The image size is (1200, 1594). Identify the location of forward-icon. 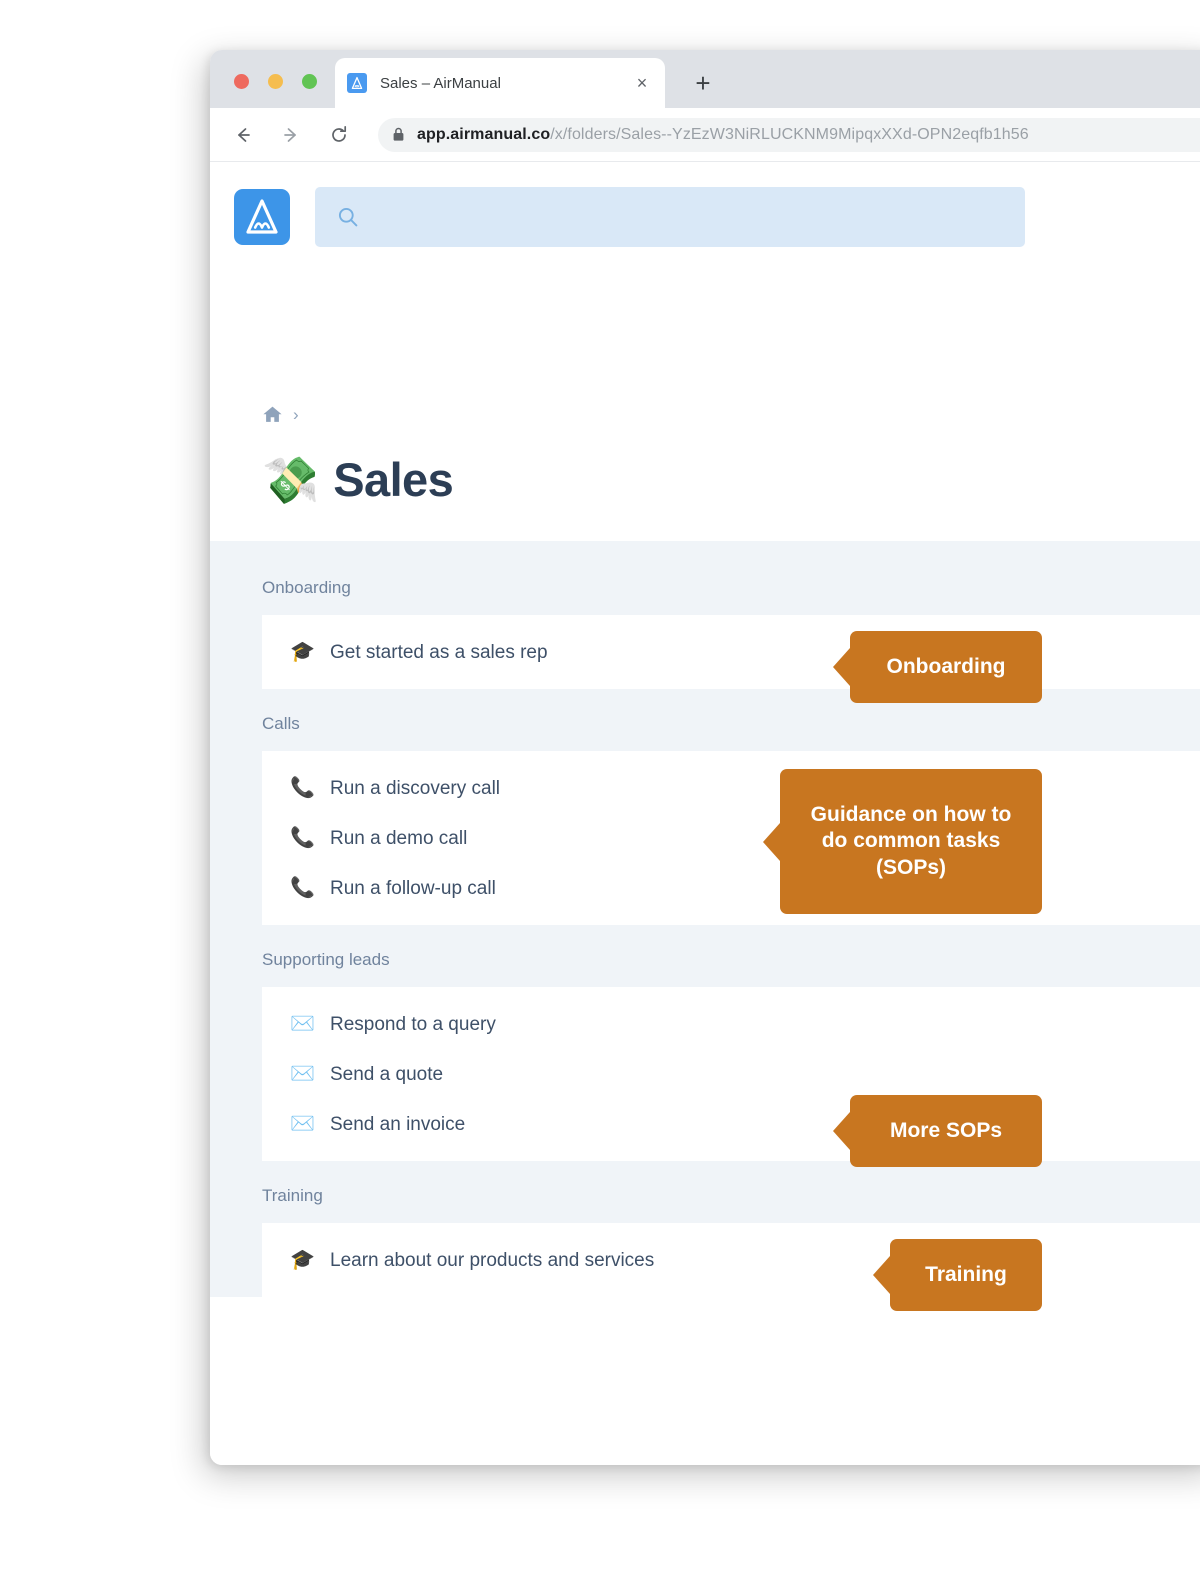
(291, 135).